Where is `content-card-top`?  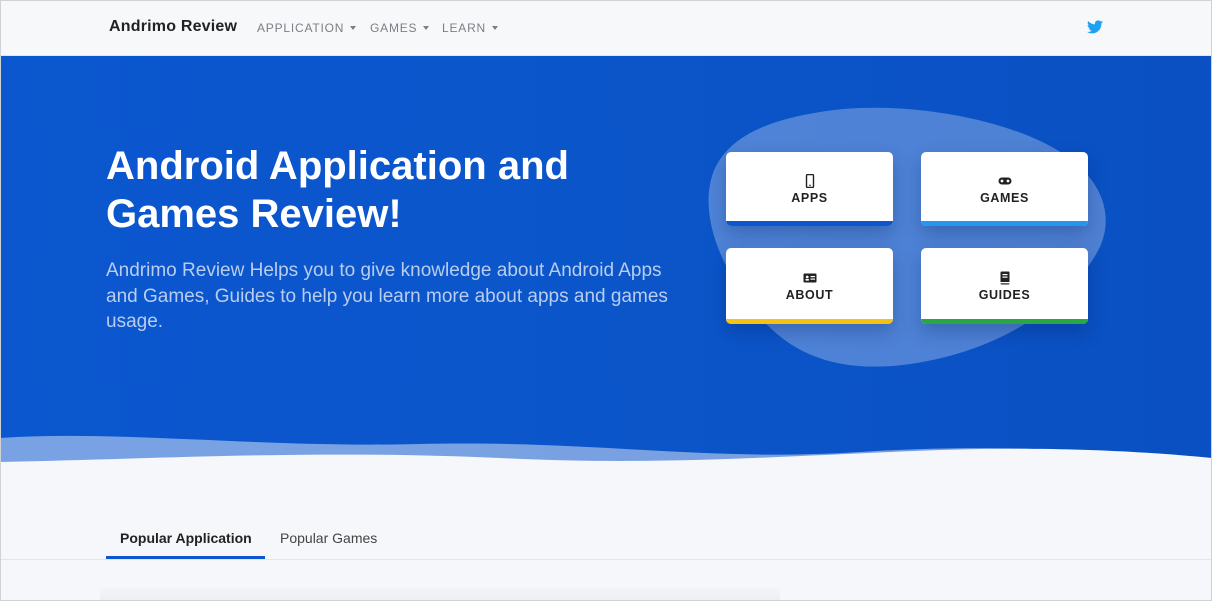
content-card-top is located at coordinates (440, 594).